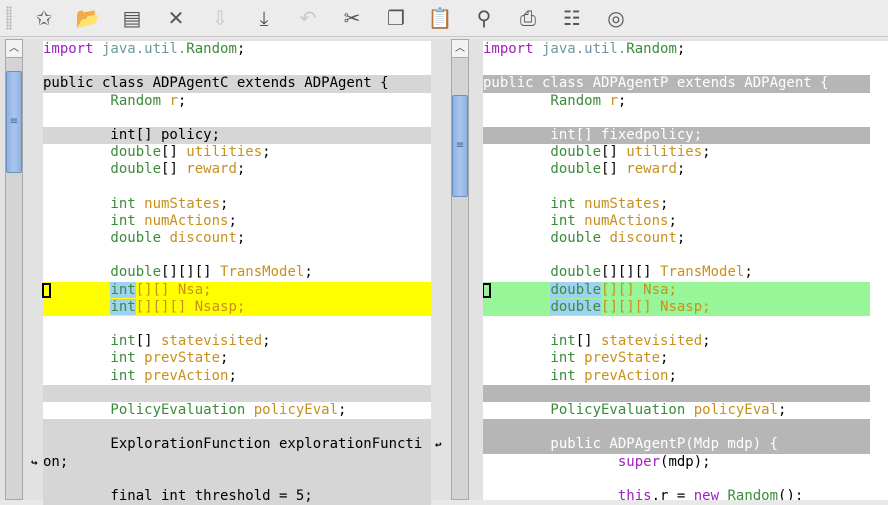 The image size is (888, 505). Describe the element at coordinates (88, 18) in the screenshot. I see `open-folder-button: 📂` at that location.